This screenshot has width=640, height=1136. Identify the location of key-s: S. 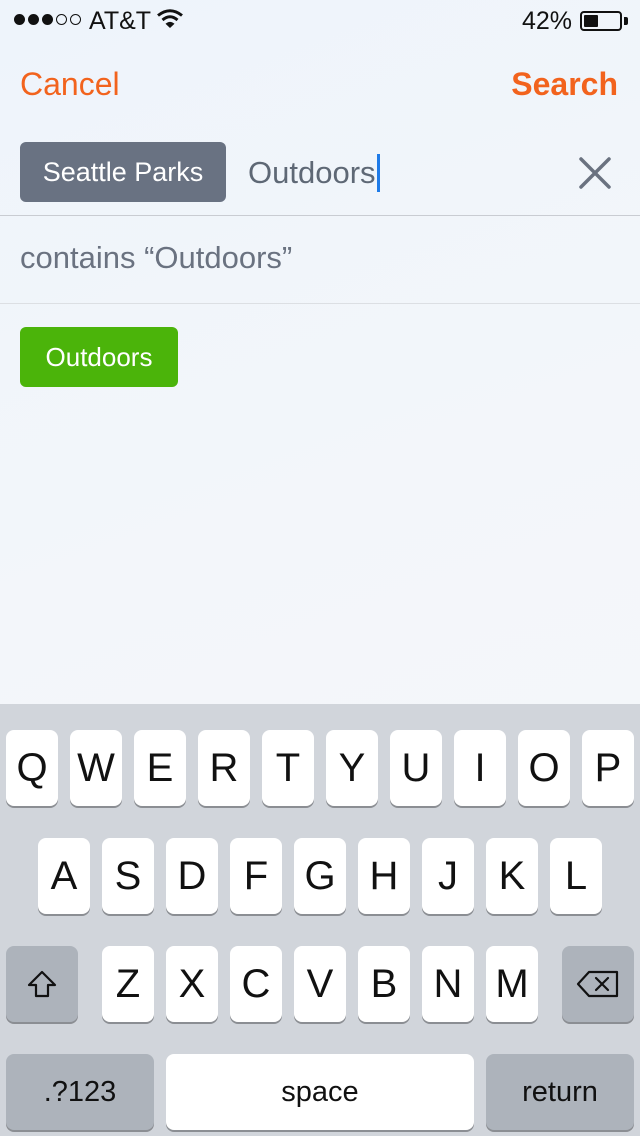
(128, 876).